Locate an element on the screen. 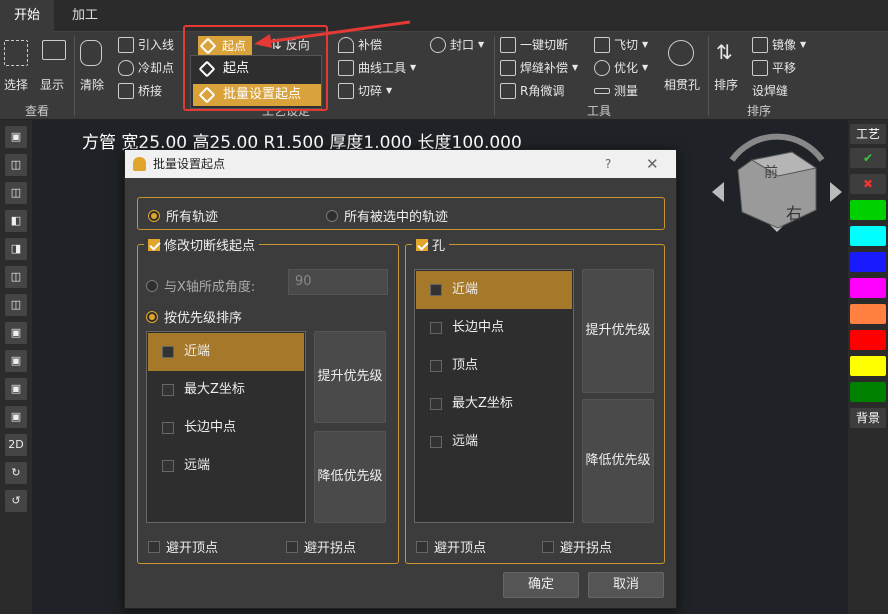  front-view-icon: ◫ is located at coordinates (16, 165).